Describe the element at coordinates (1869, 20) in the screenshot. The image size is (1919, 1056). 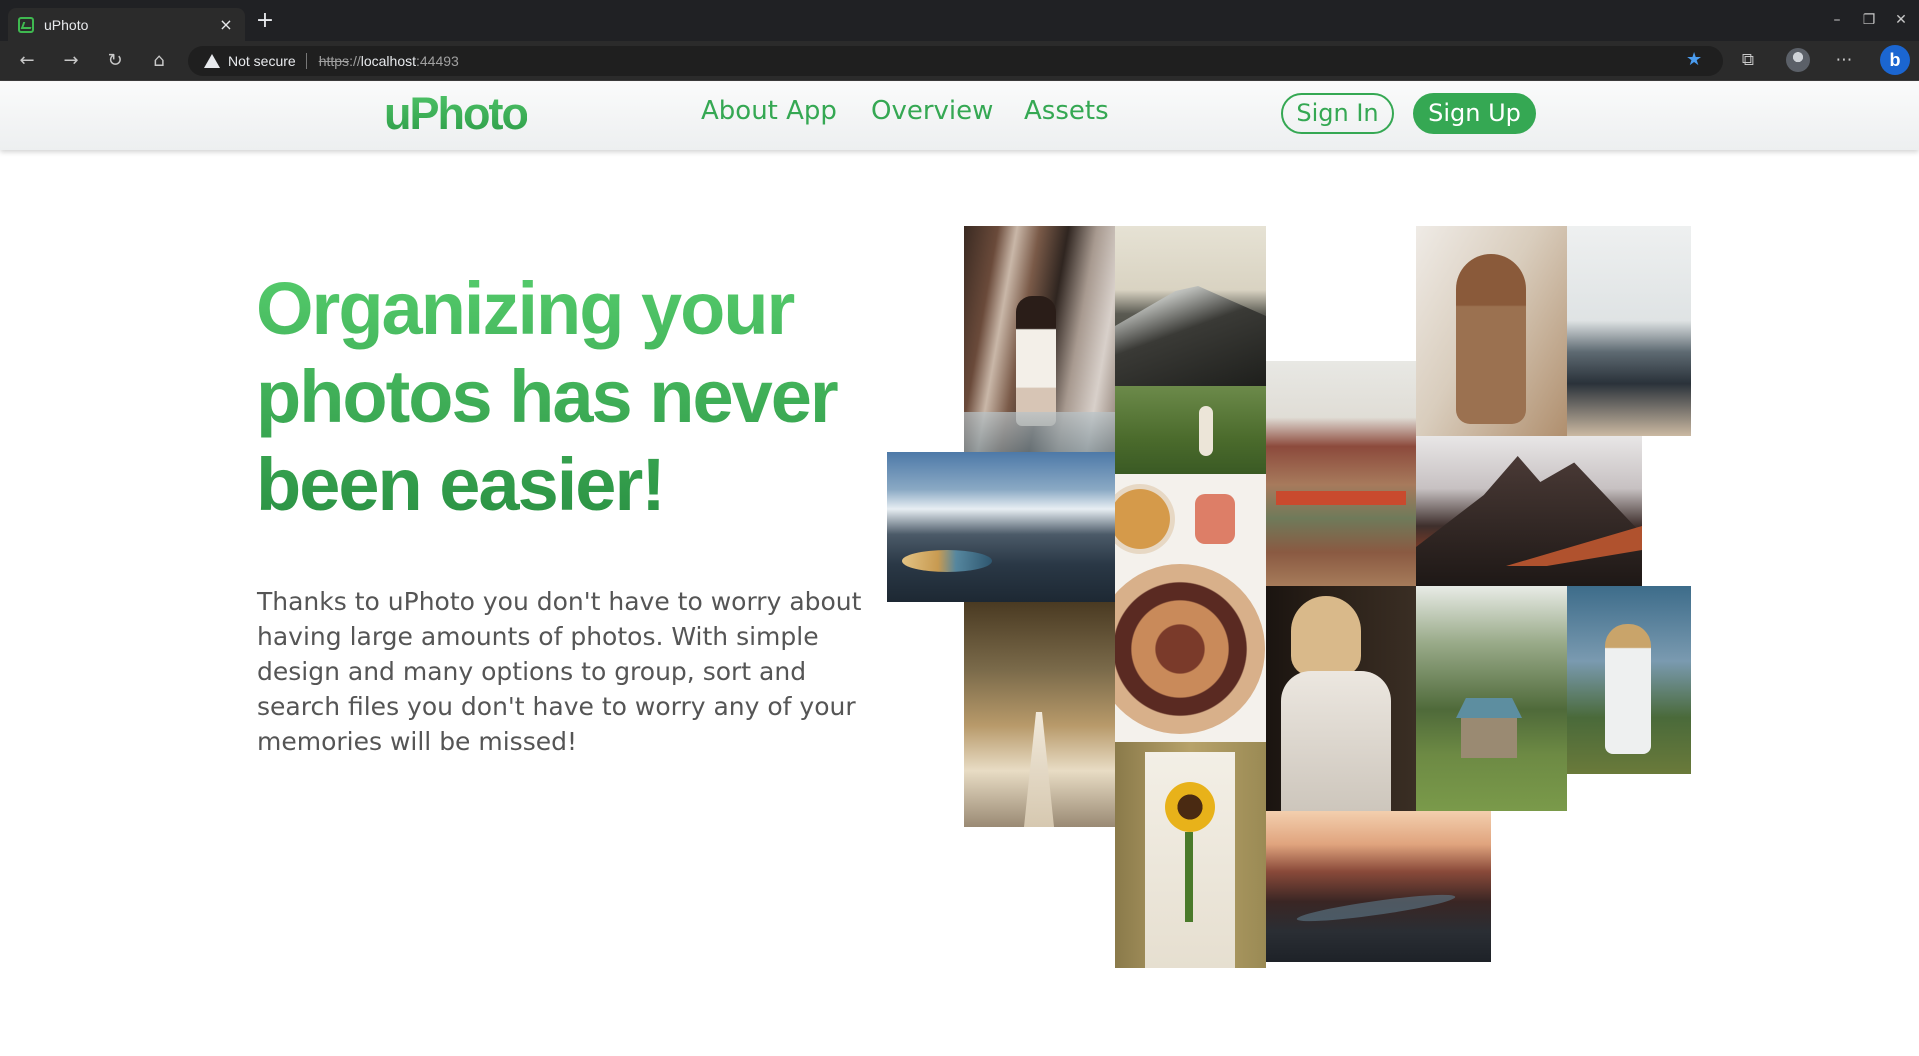
I see `restore-icon: ❐` at that location.